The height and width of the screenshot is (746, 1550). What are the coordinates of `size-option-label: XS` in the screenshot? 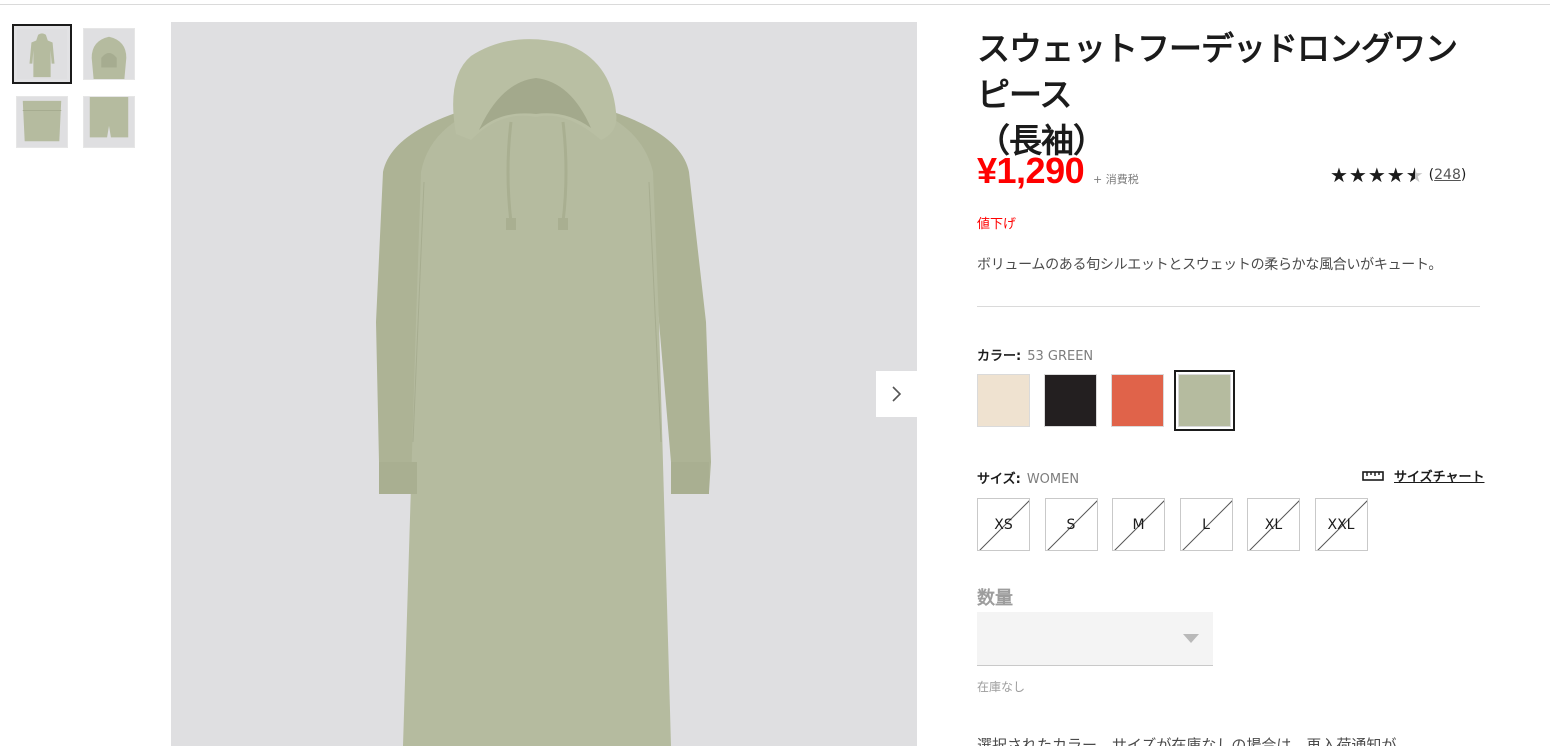 It's located at (1003, 524).